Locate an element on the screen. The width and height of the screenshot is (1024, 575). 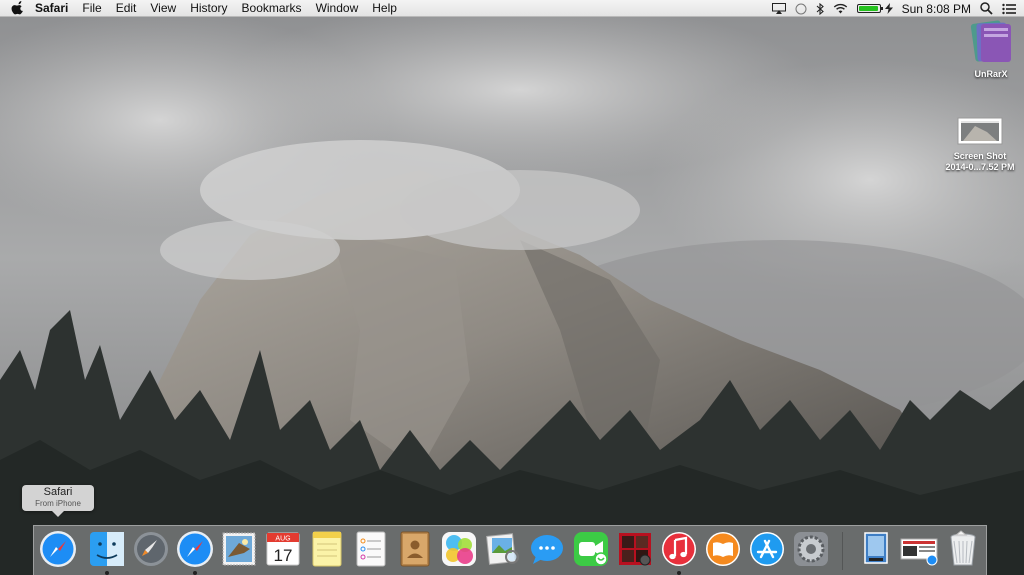
desktop-icon-label: UnRarX is located at coordinates (991, 74).